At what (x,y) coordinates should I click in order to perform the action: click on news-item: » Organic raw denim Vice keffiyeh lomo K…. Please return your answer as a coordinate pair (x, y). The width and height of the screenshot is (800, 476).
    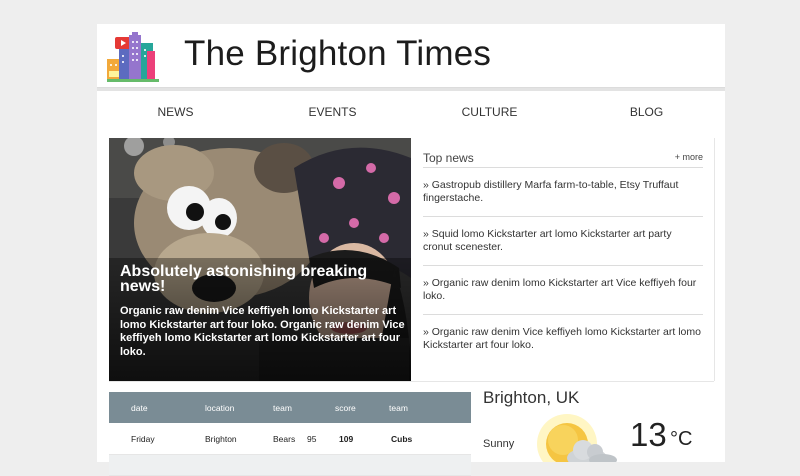
    Looking at the image, I should click on (563, 339).